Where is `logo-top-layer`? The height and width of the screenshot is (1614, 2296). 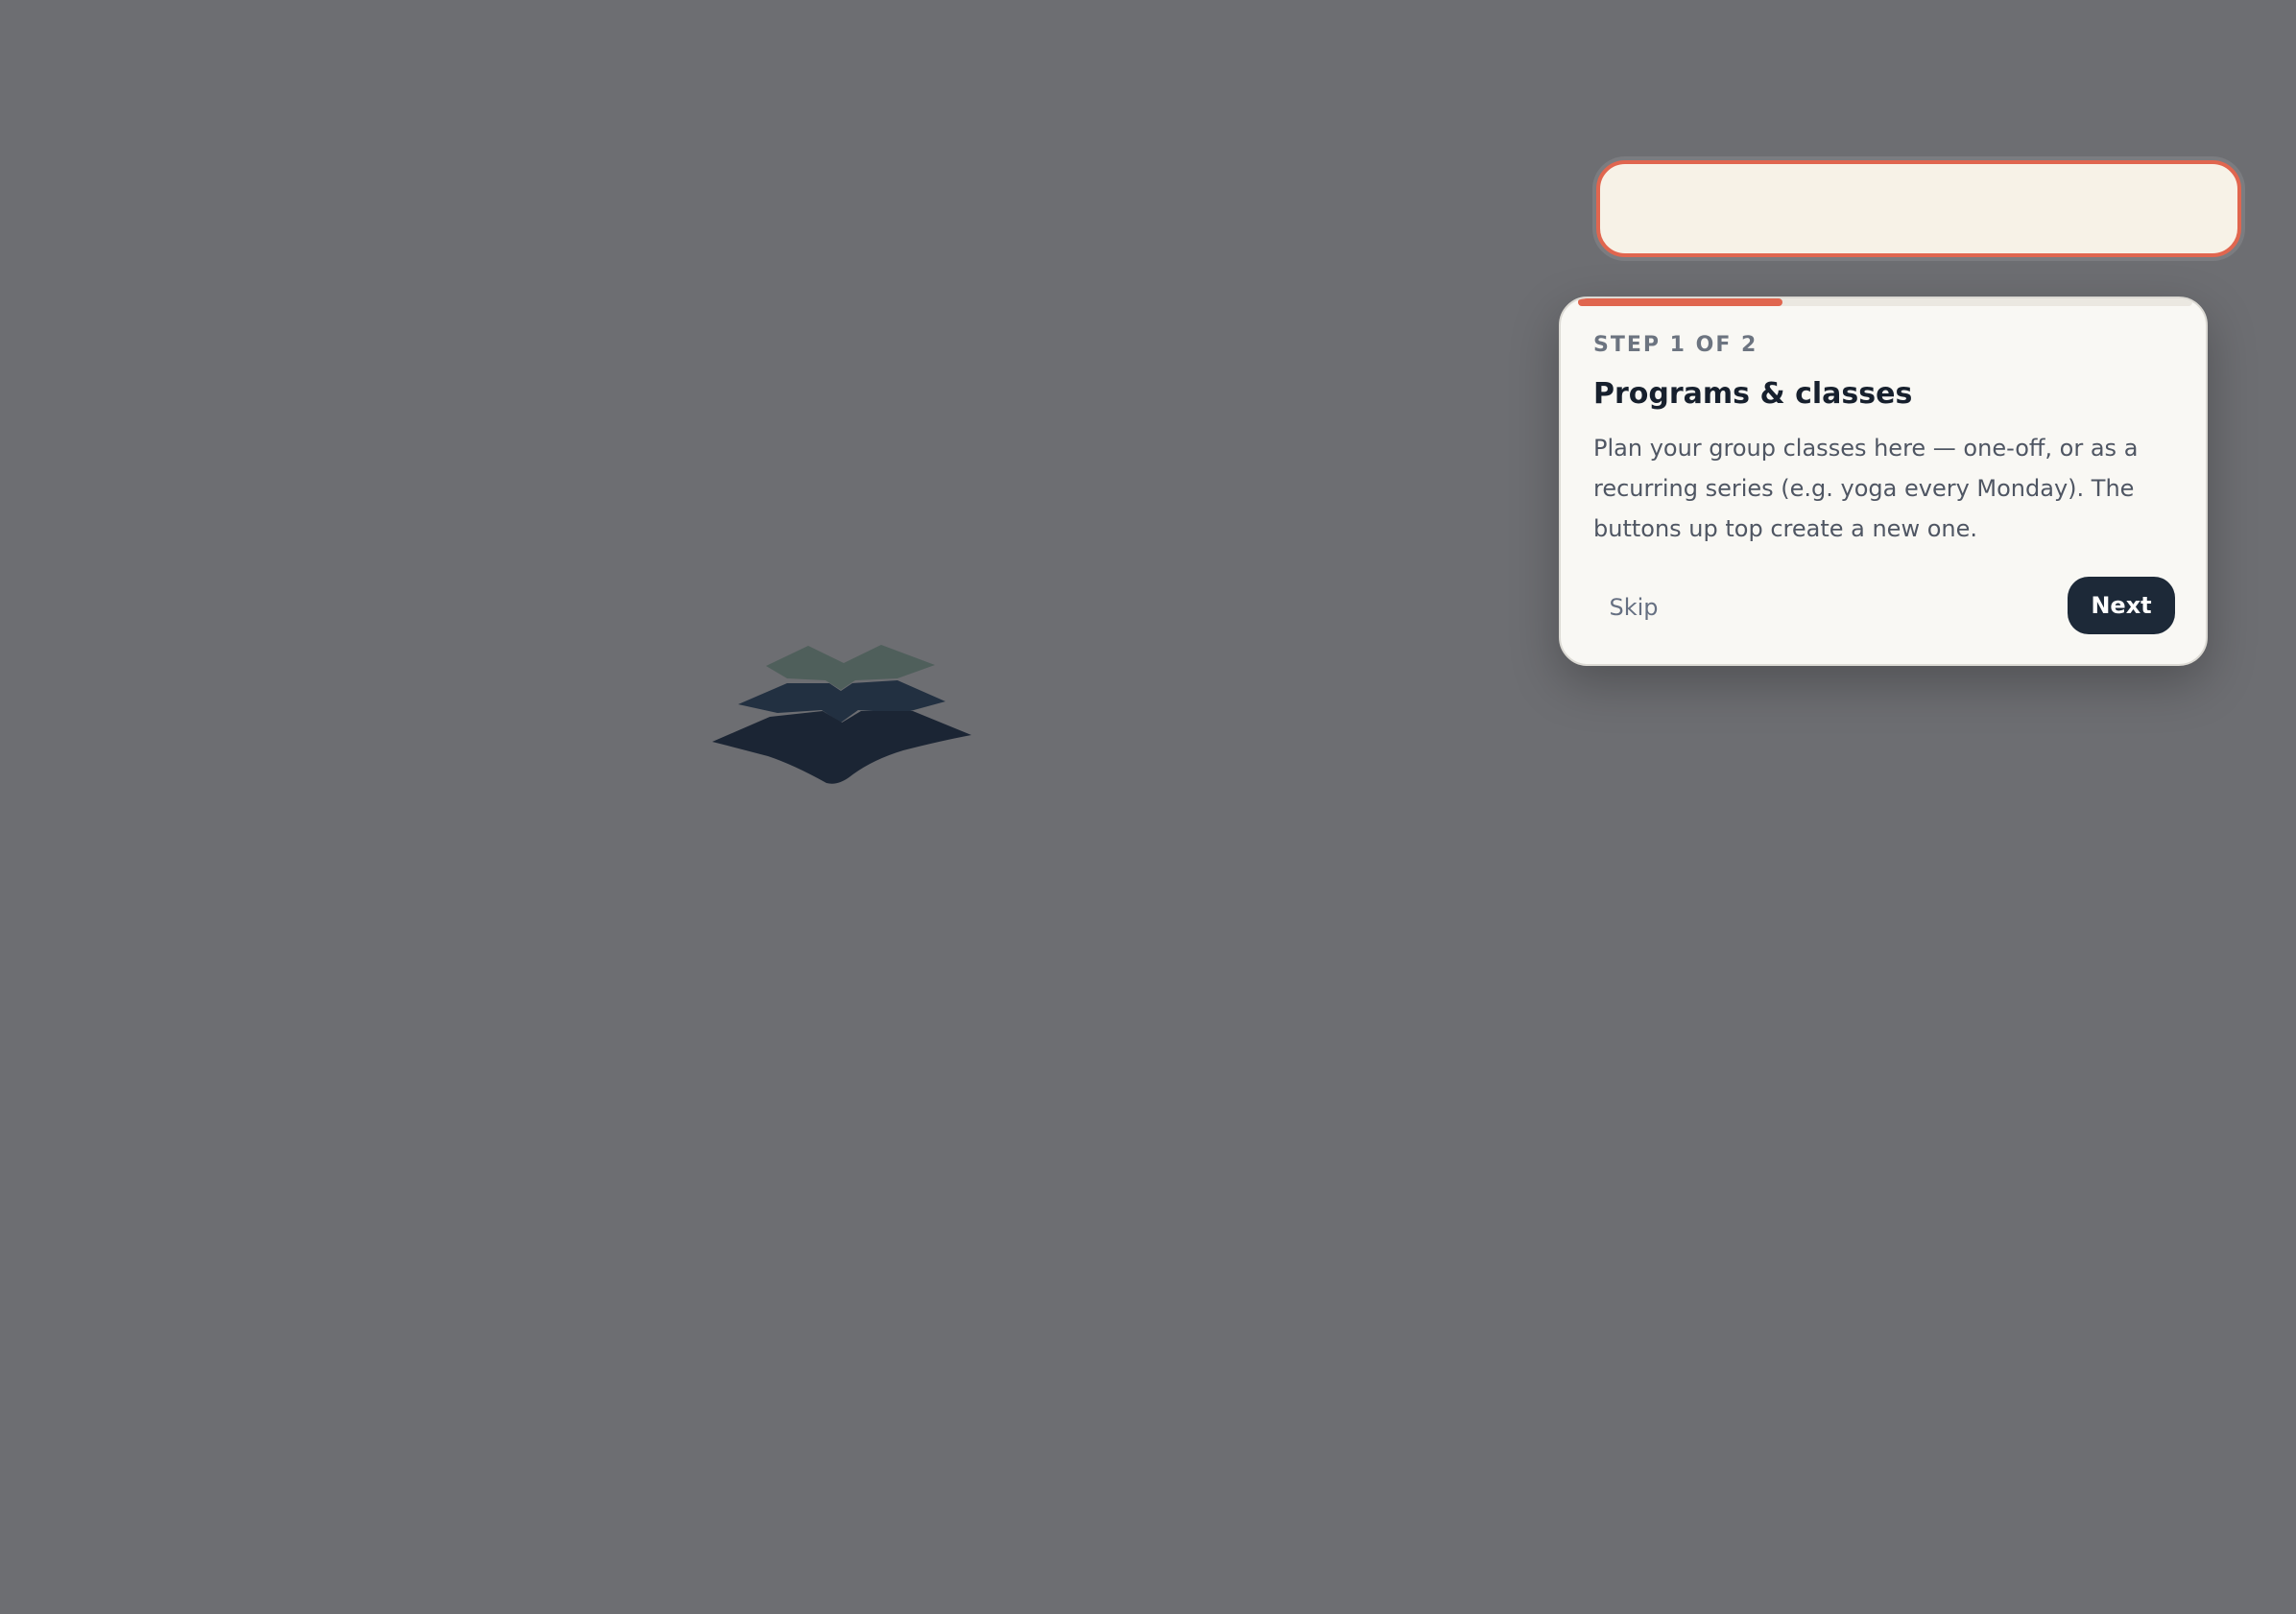
logo-top-layer is located at coordinates (851, 667).